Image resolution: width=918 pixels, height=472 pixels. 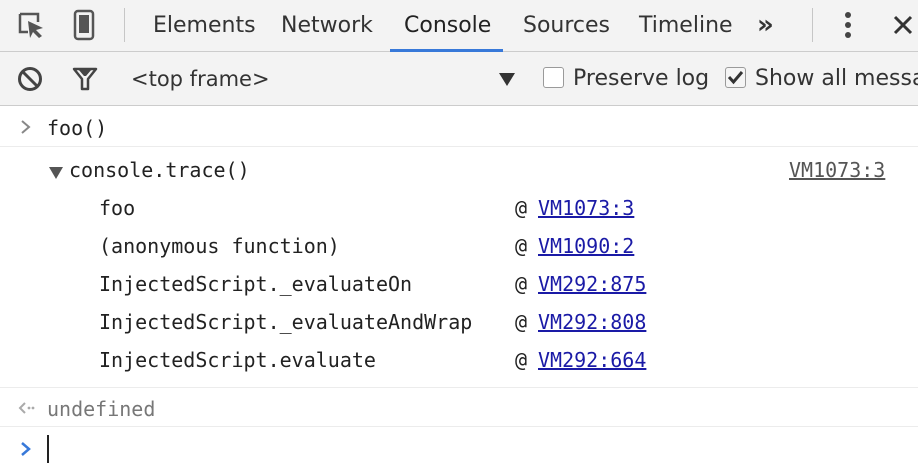 I want to click on filter-icon, so click(x=85, y=79).